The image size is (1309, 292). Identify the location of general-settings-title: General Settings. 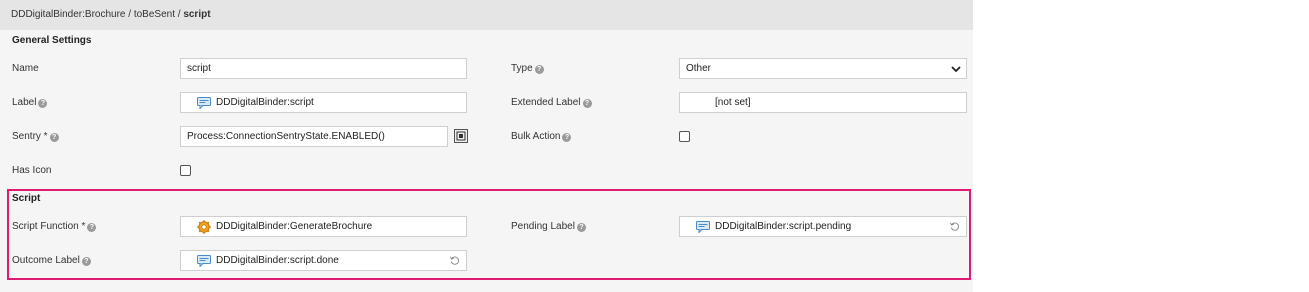
(52, 40).